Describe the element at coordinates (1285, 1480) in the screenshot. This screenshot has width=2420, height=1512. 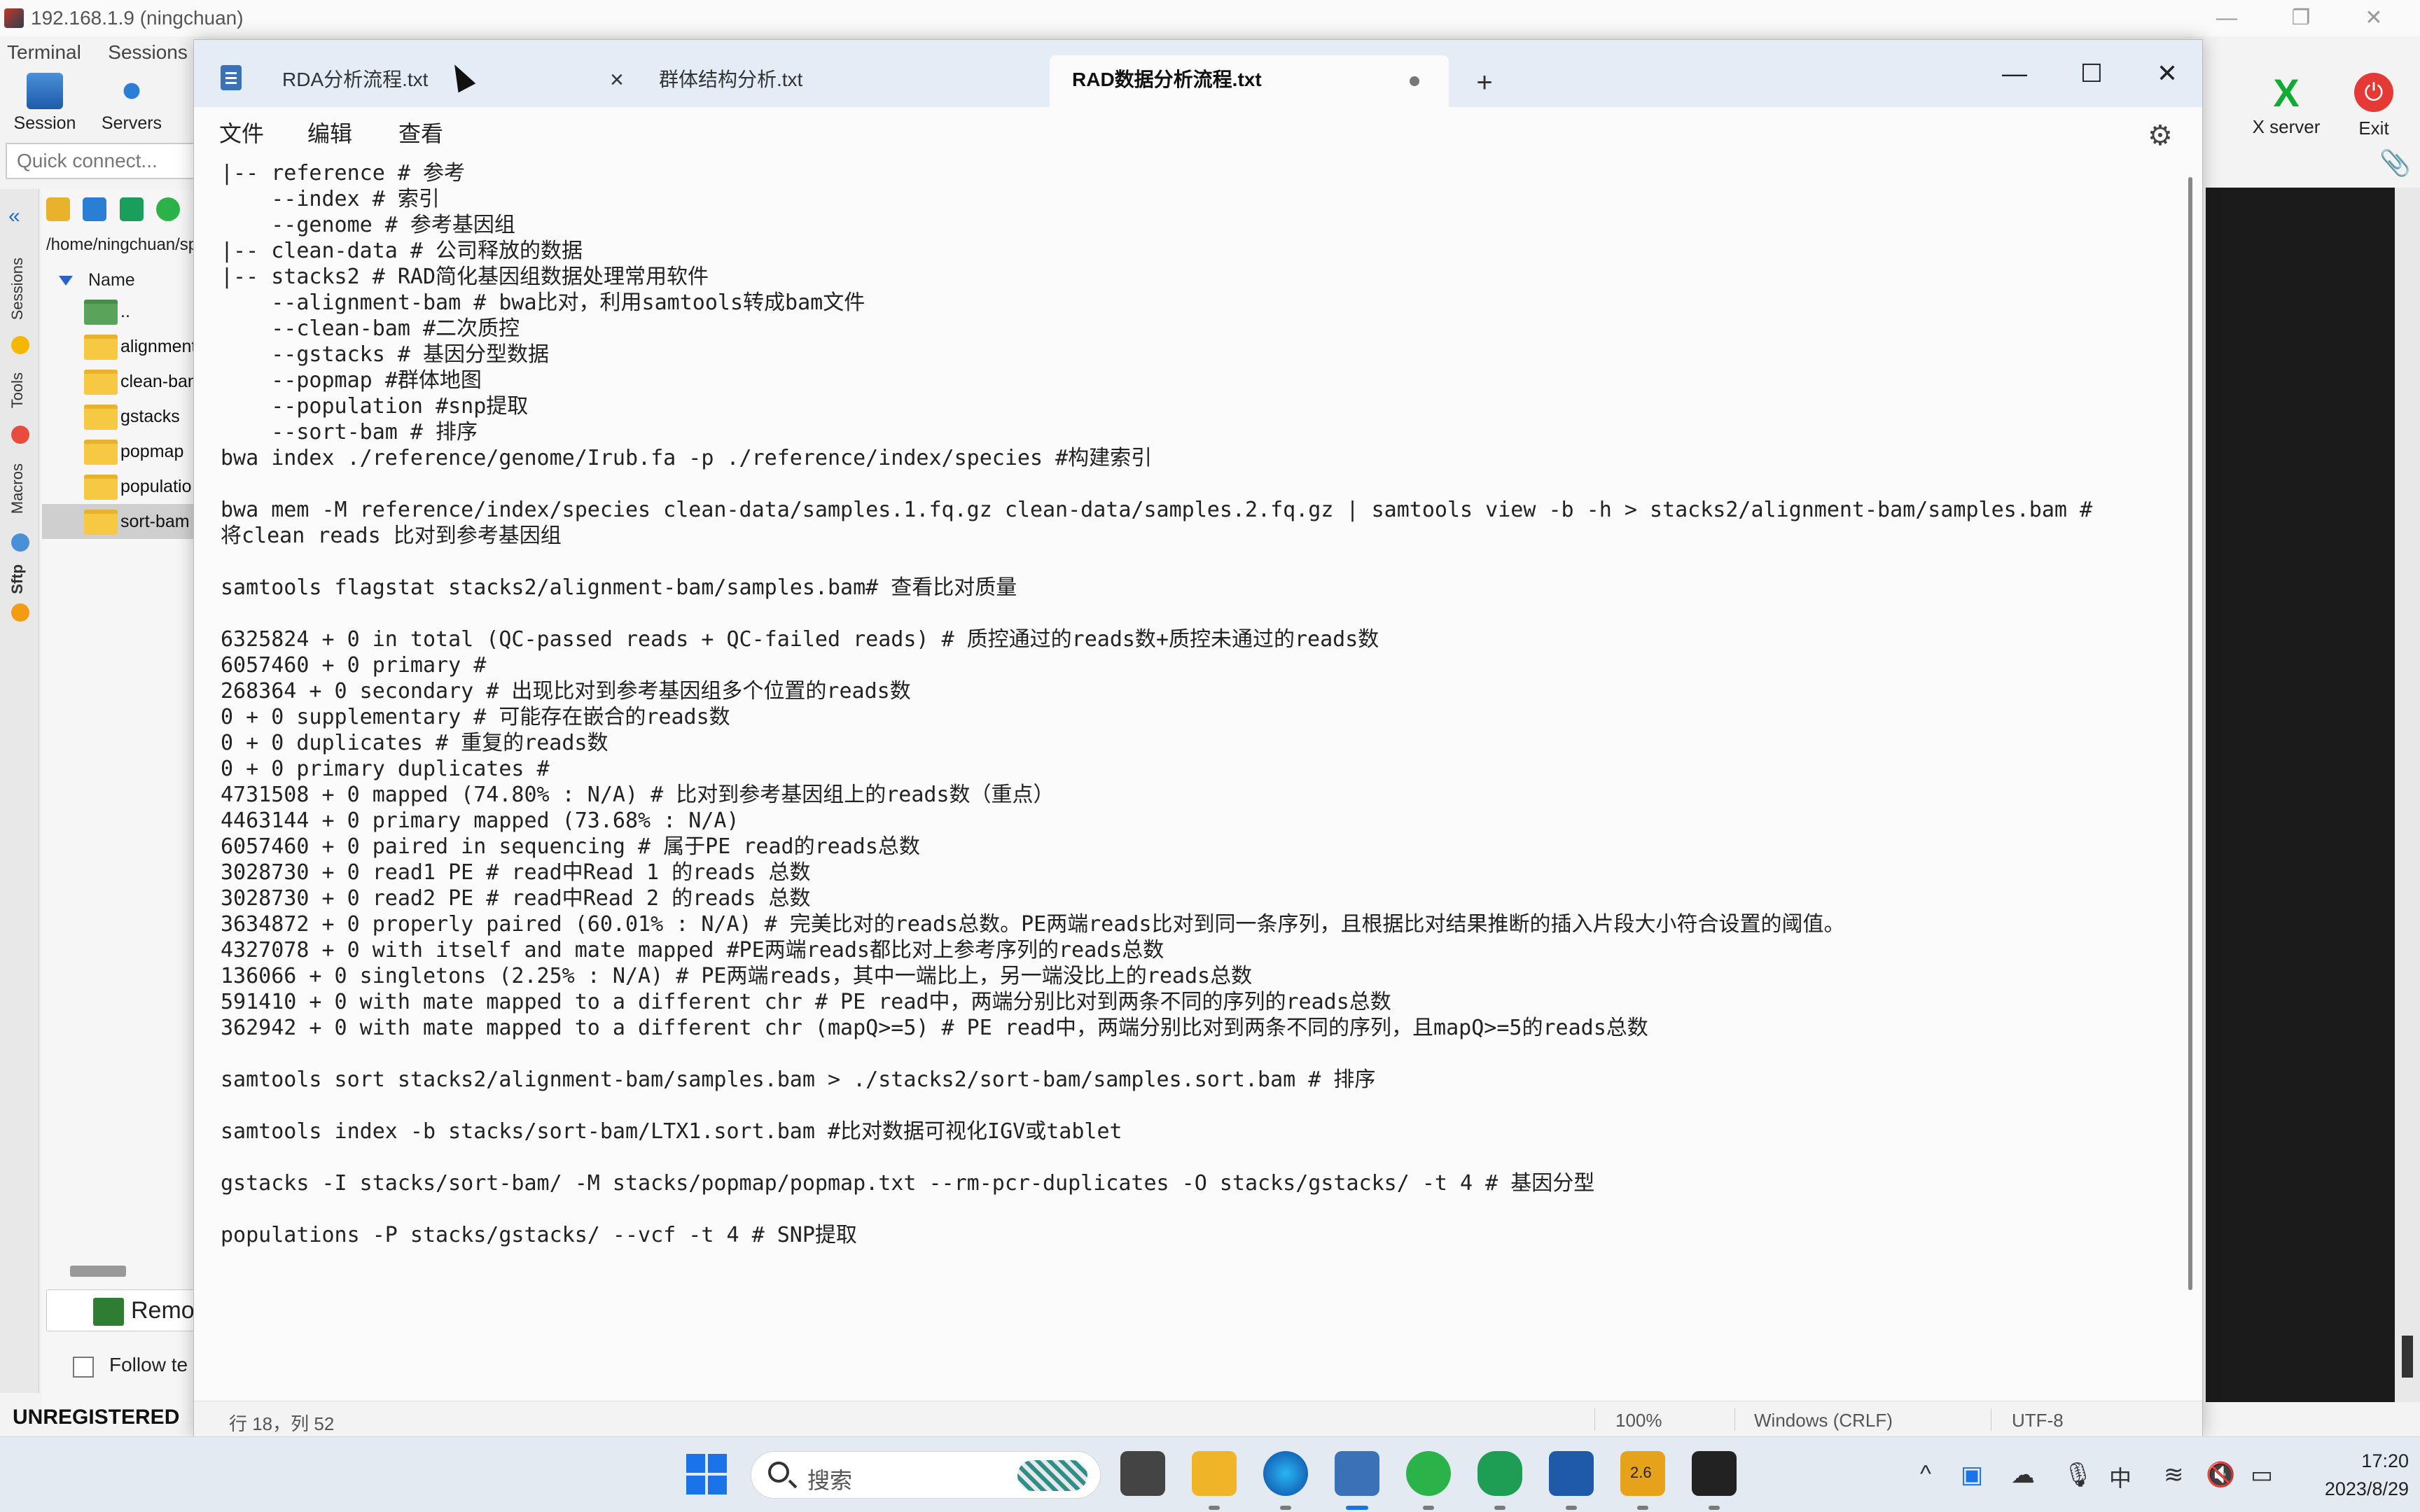
I see `edge-browser-icon` at that location.